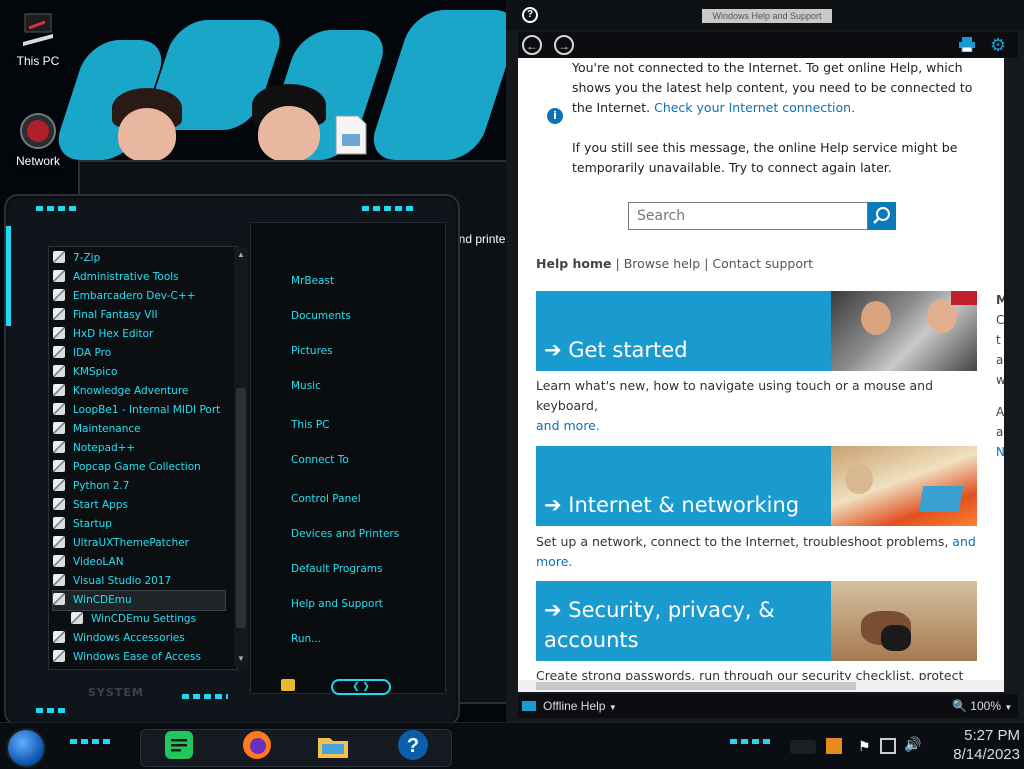 The height and width of the screenshot is (769, 1024). I want to click on program-item: IDA Pro, so click(139, 353).